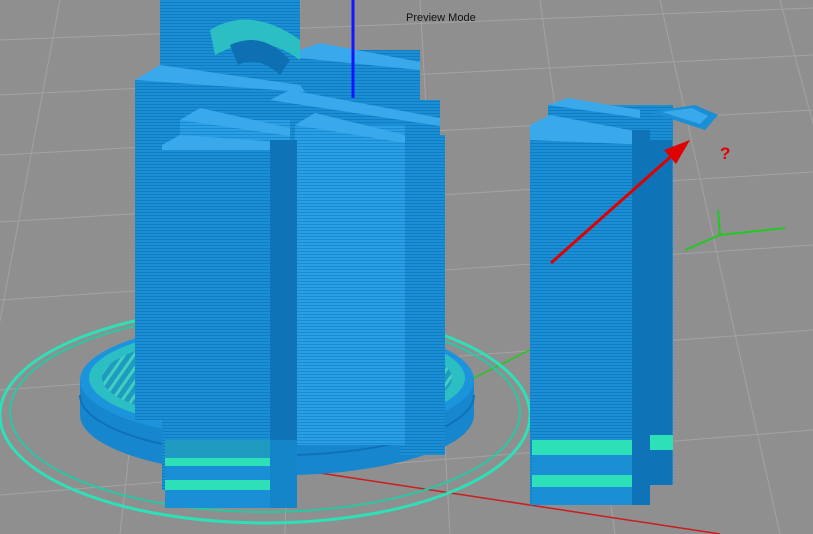 The width and height of the screenshot is (813, 534). Describe the element at coordinates (735, 230) in the screenshot. I see `axis-gizmo` at that location.